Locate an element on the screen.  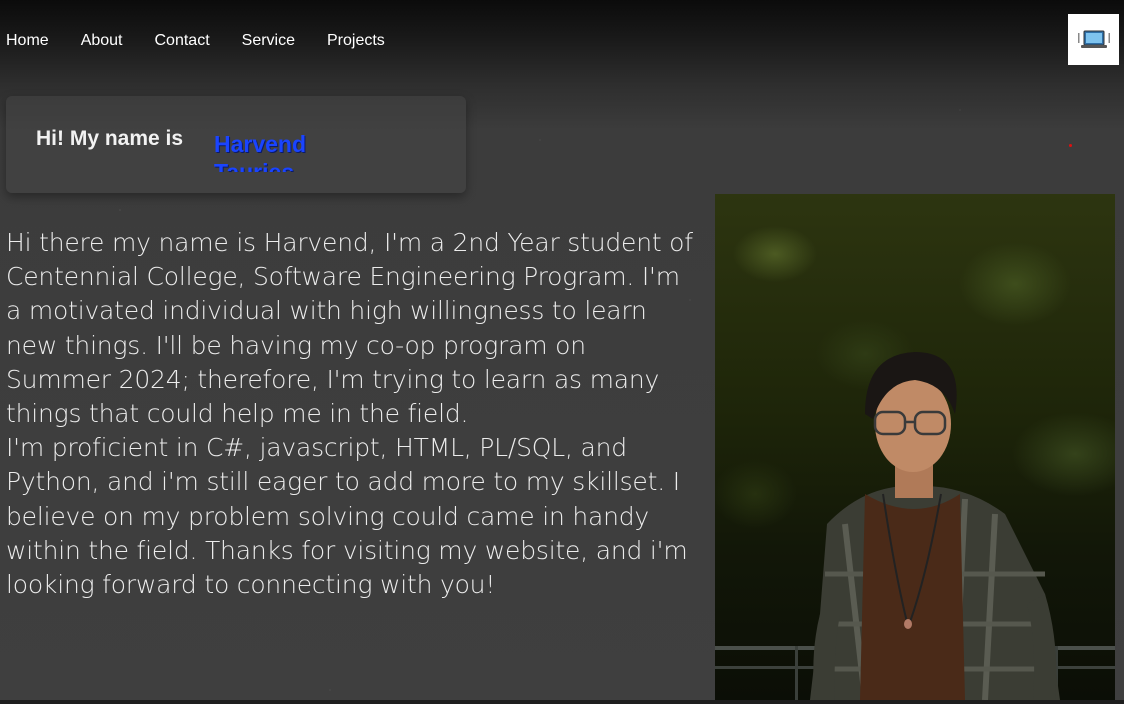
bottom-bar is located at coordinates (562, 702).